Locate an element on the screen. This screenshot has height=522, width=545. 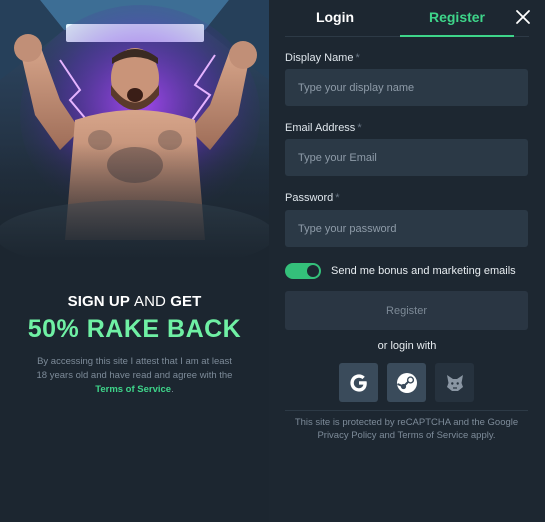
tab-register: Register is located at coordinates (457, 18).